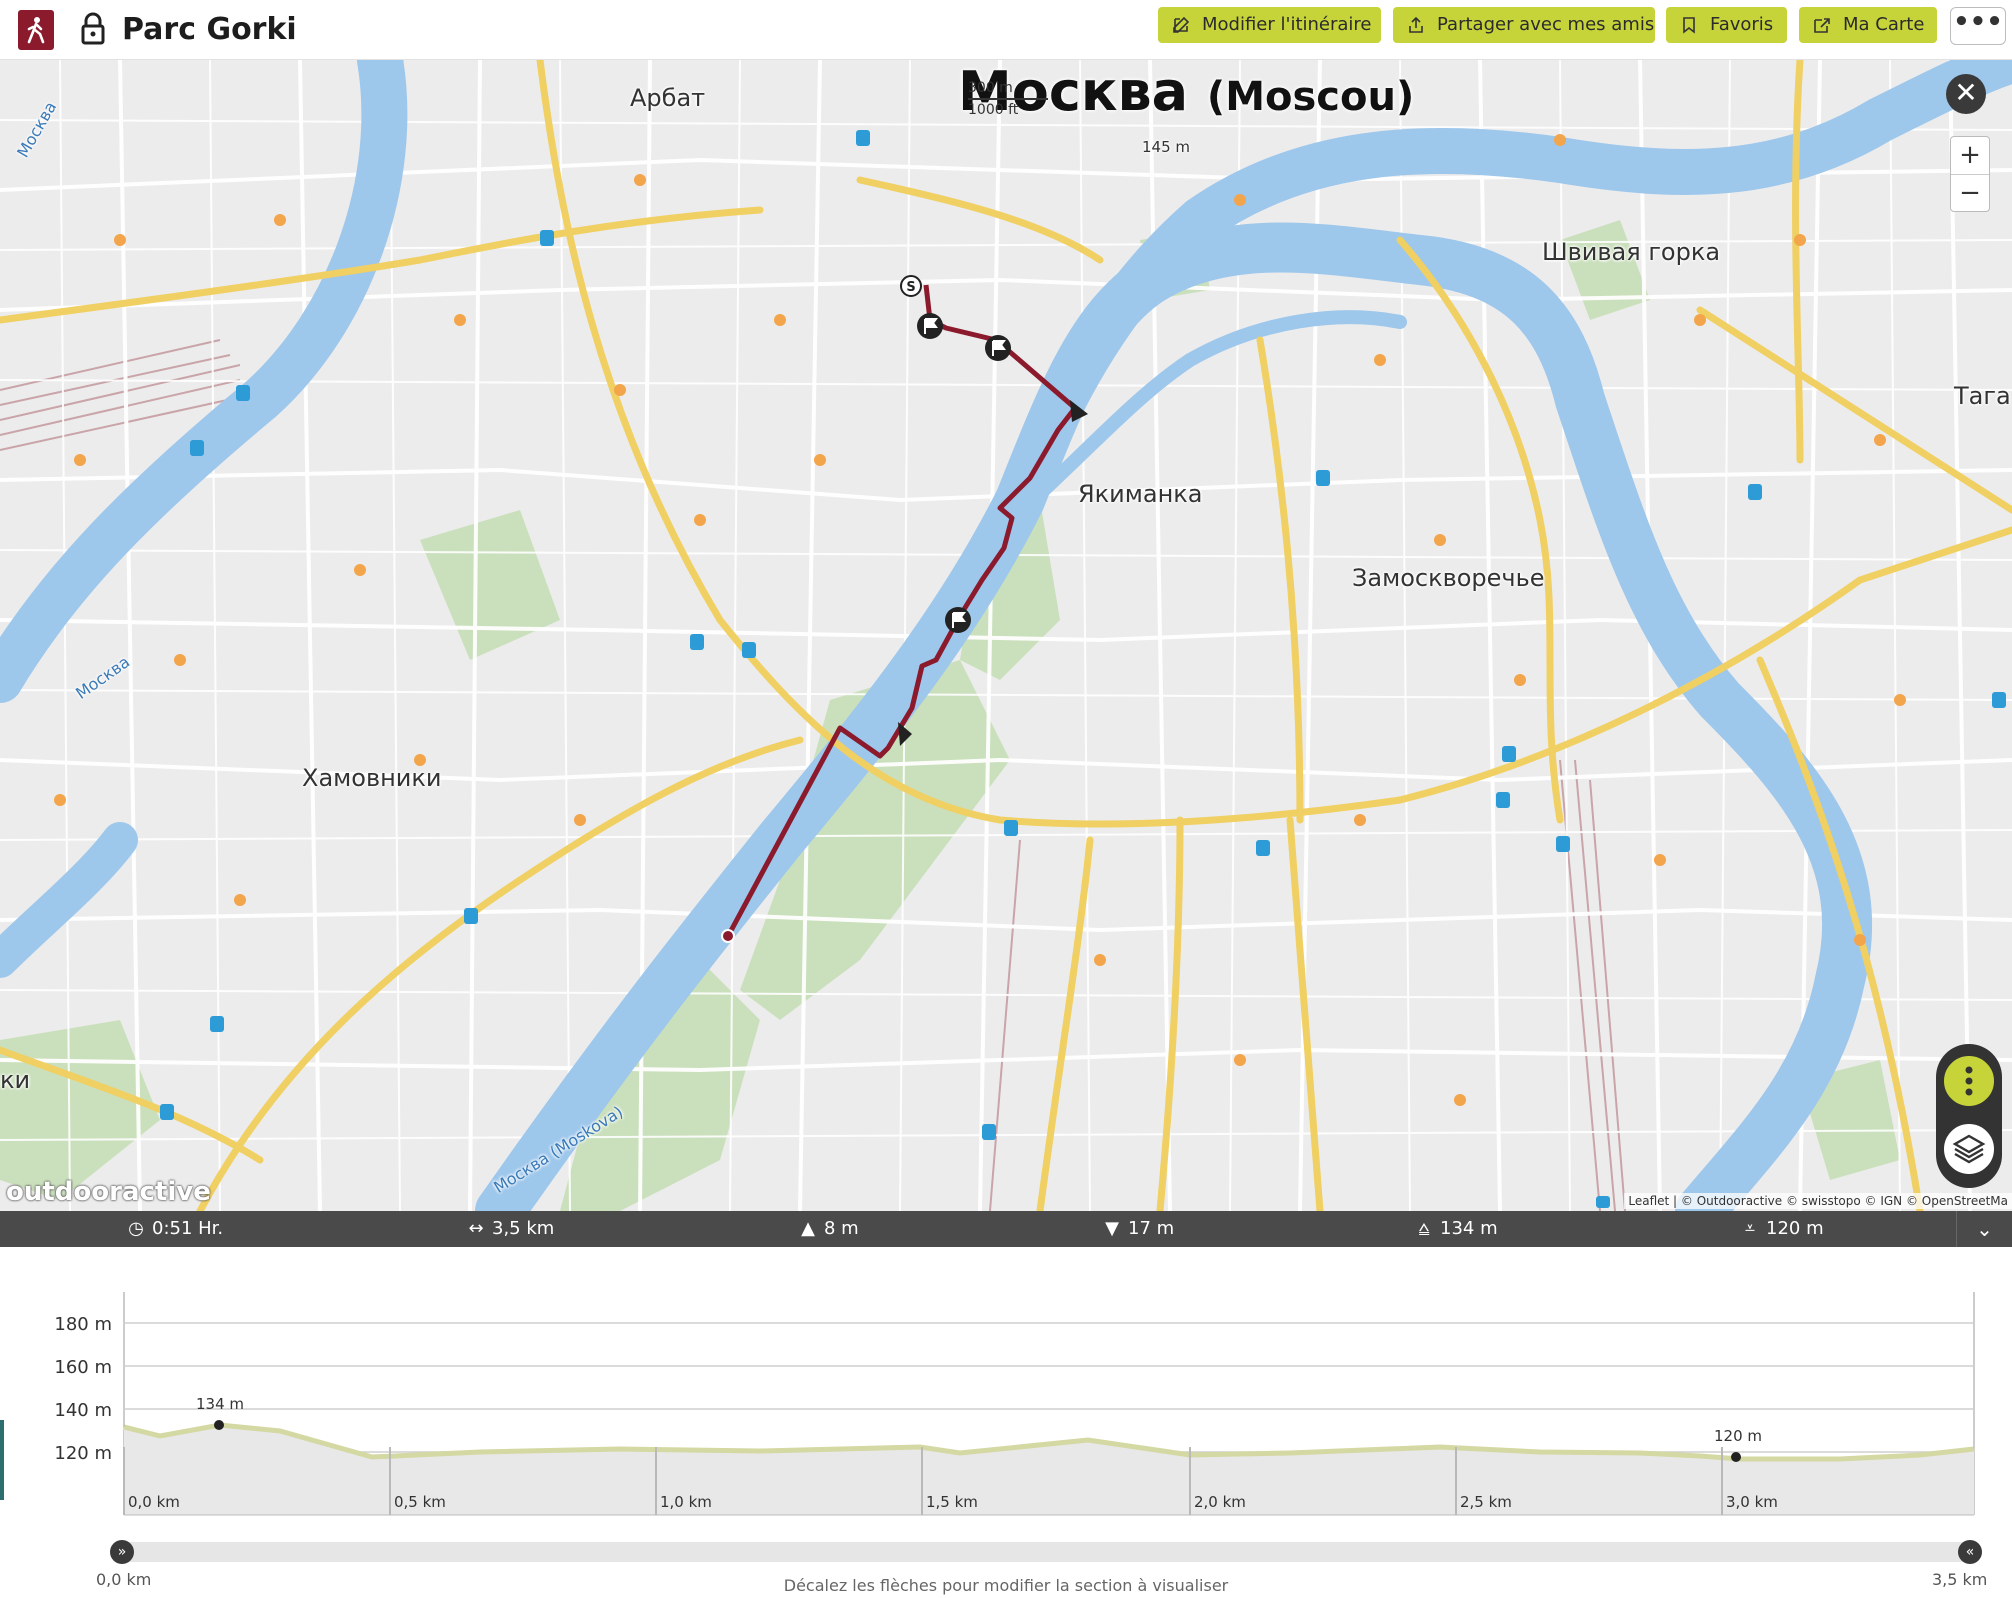  Describe the element at coordinates (83, 1453) in the screenshot. I see `y-tick-120: 120 m` at that location.